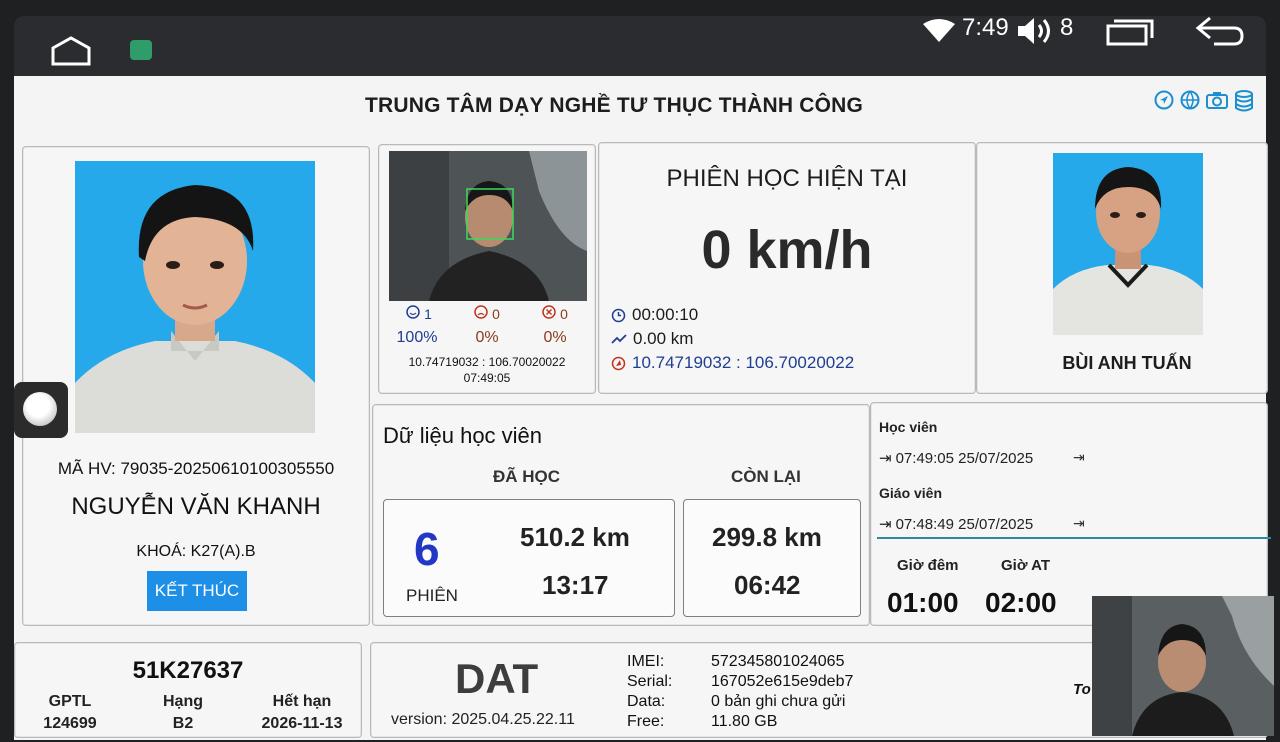  What do you see at coordinates (767, 537) in the screenshot?
I see `remain-km: 299.8 km` at bounding box center [767, 537].